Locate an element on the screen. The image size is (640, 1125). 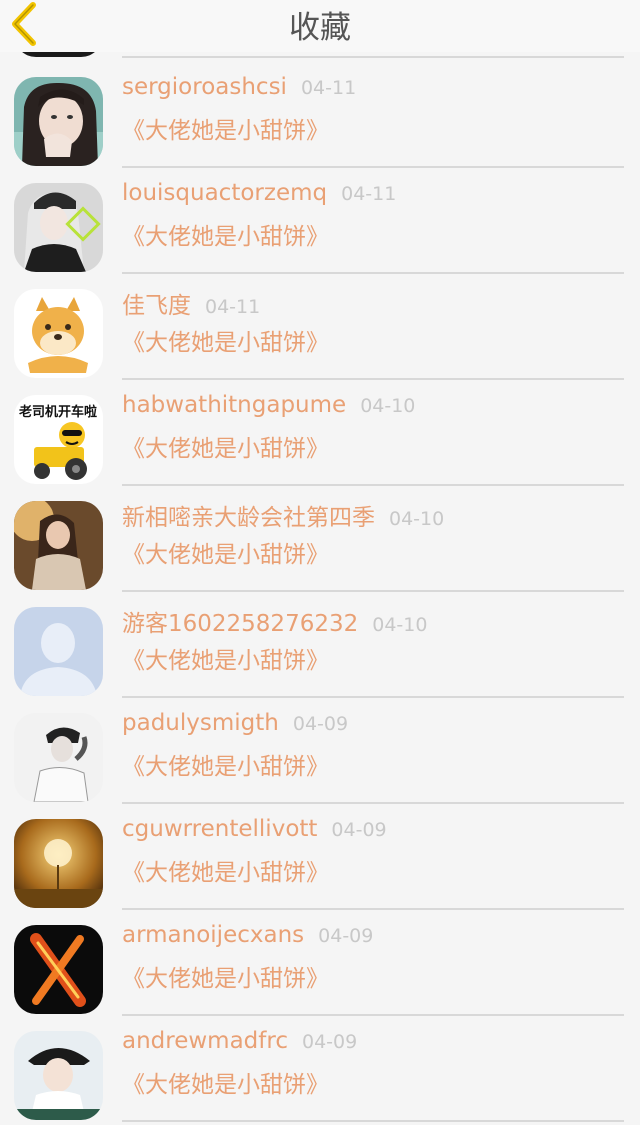
username: habwathitngapume is located at coordinates (234, 405).